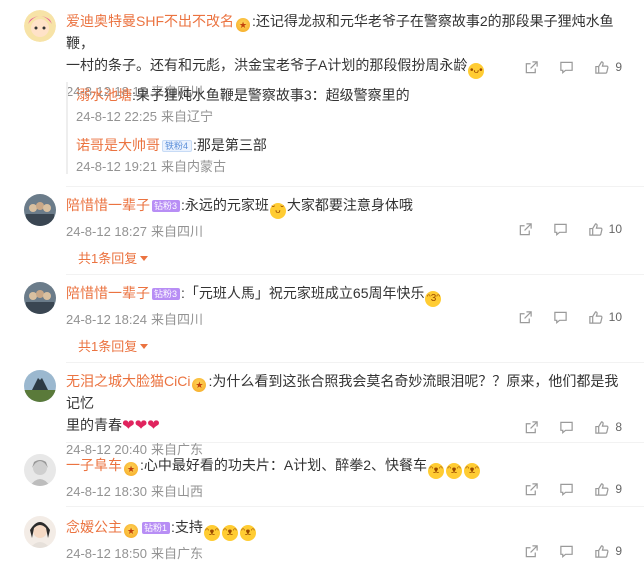 This screenshot has height=573, width=644. Describe the element at coordinates (116, 116) in the screenshot. I see `timestamp: 24-8-12 22:25` at that location.